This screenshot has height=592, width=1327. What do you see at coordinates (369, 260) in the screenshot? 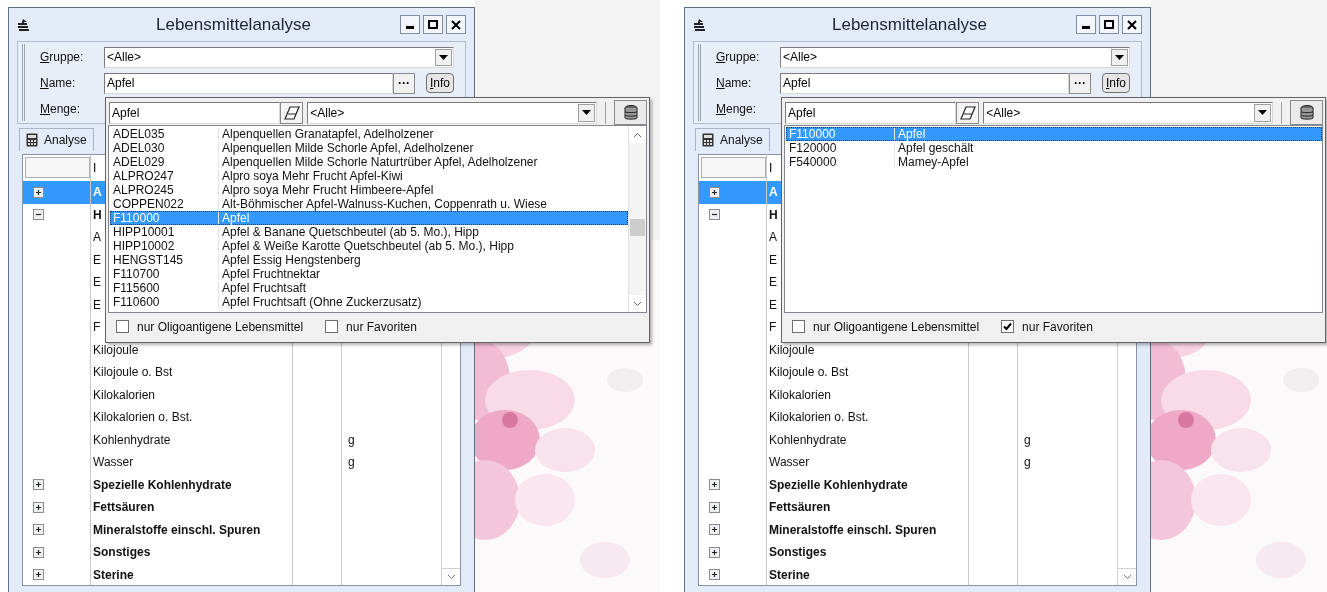
I see `list-row: HENGST145 Apfel Essig Hengstenberg` at bounding box center [369, 260].